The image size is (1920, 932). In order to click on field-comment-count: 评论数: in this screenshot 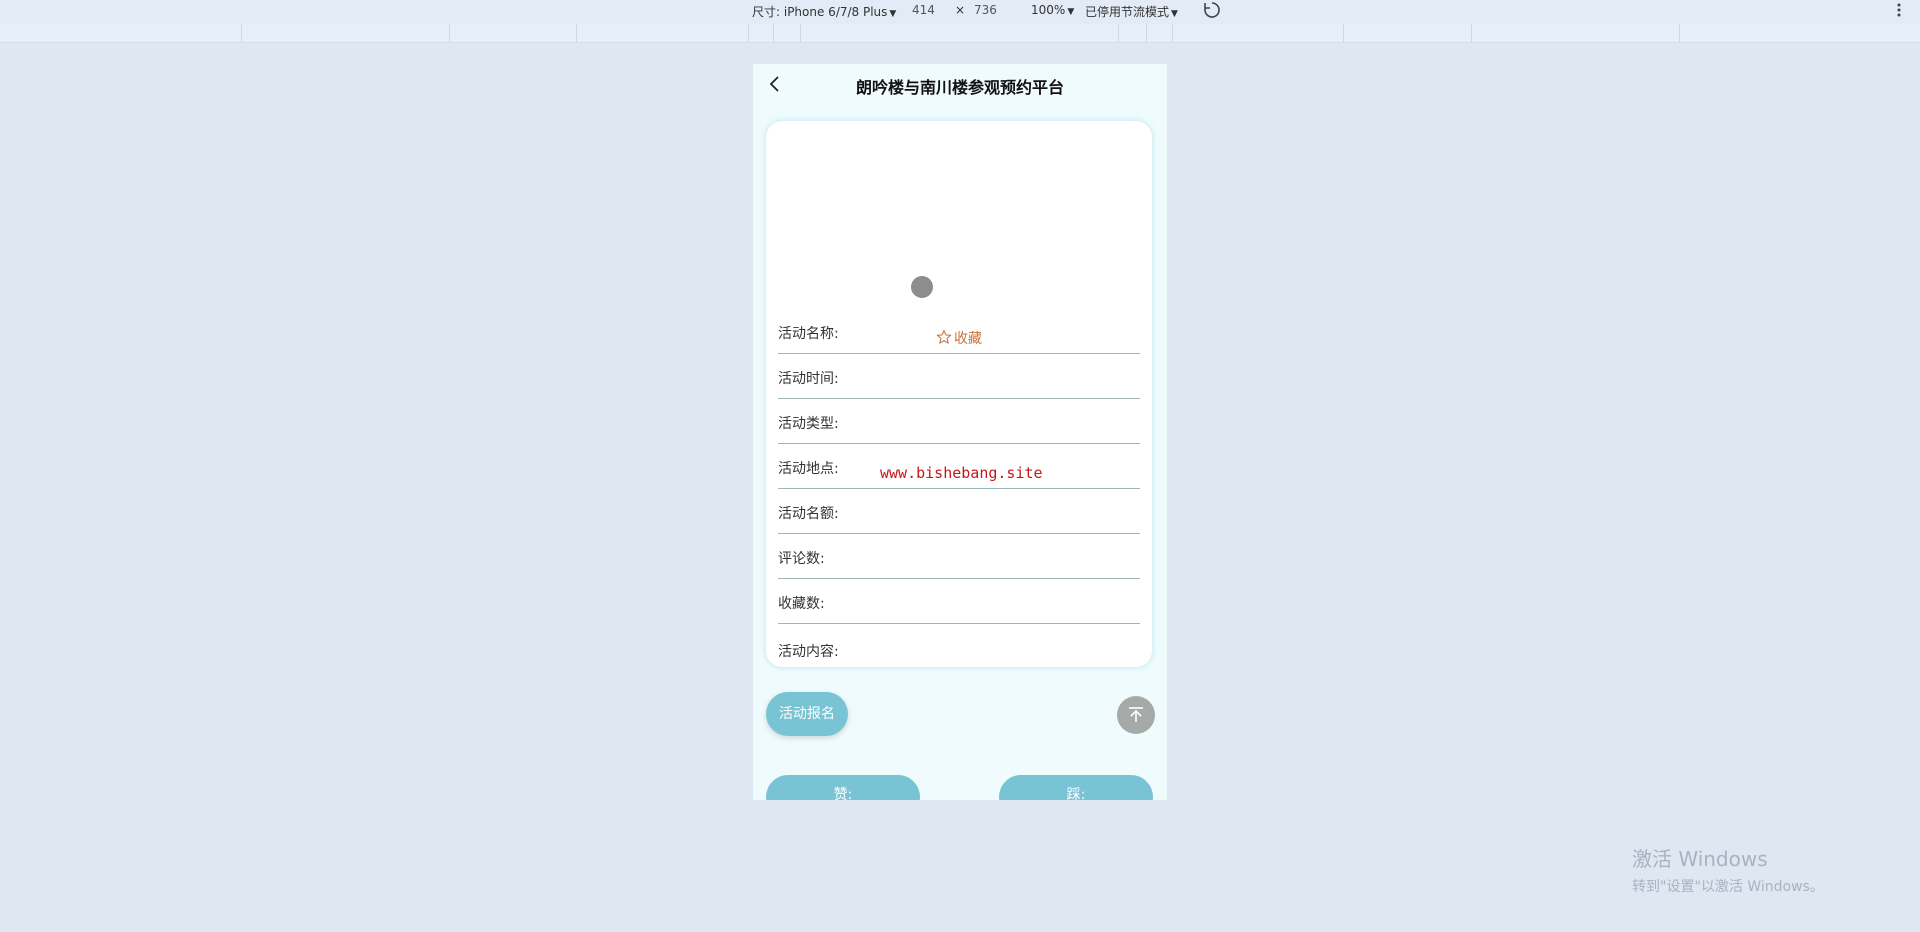, I will do `click(959, 556)`.